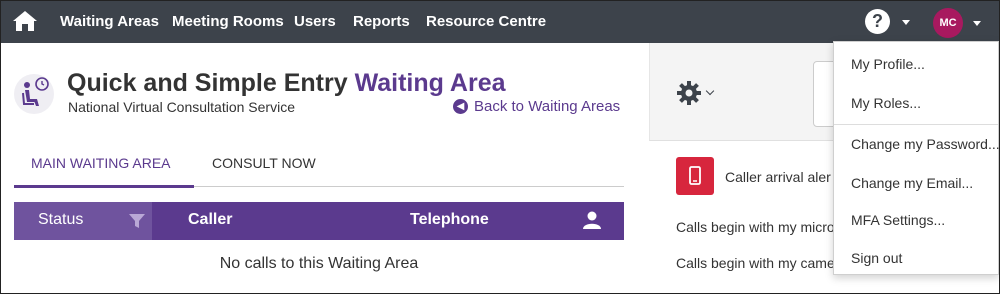 The image size is (1000, 294). Describe the element at coordinates (181, 107) in the screenshot. I see `page-subtitle: National Virtual Consultation Service` at that location.